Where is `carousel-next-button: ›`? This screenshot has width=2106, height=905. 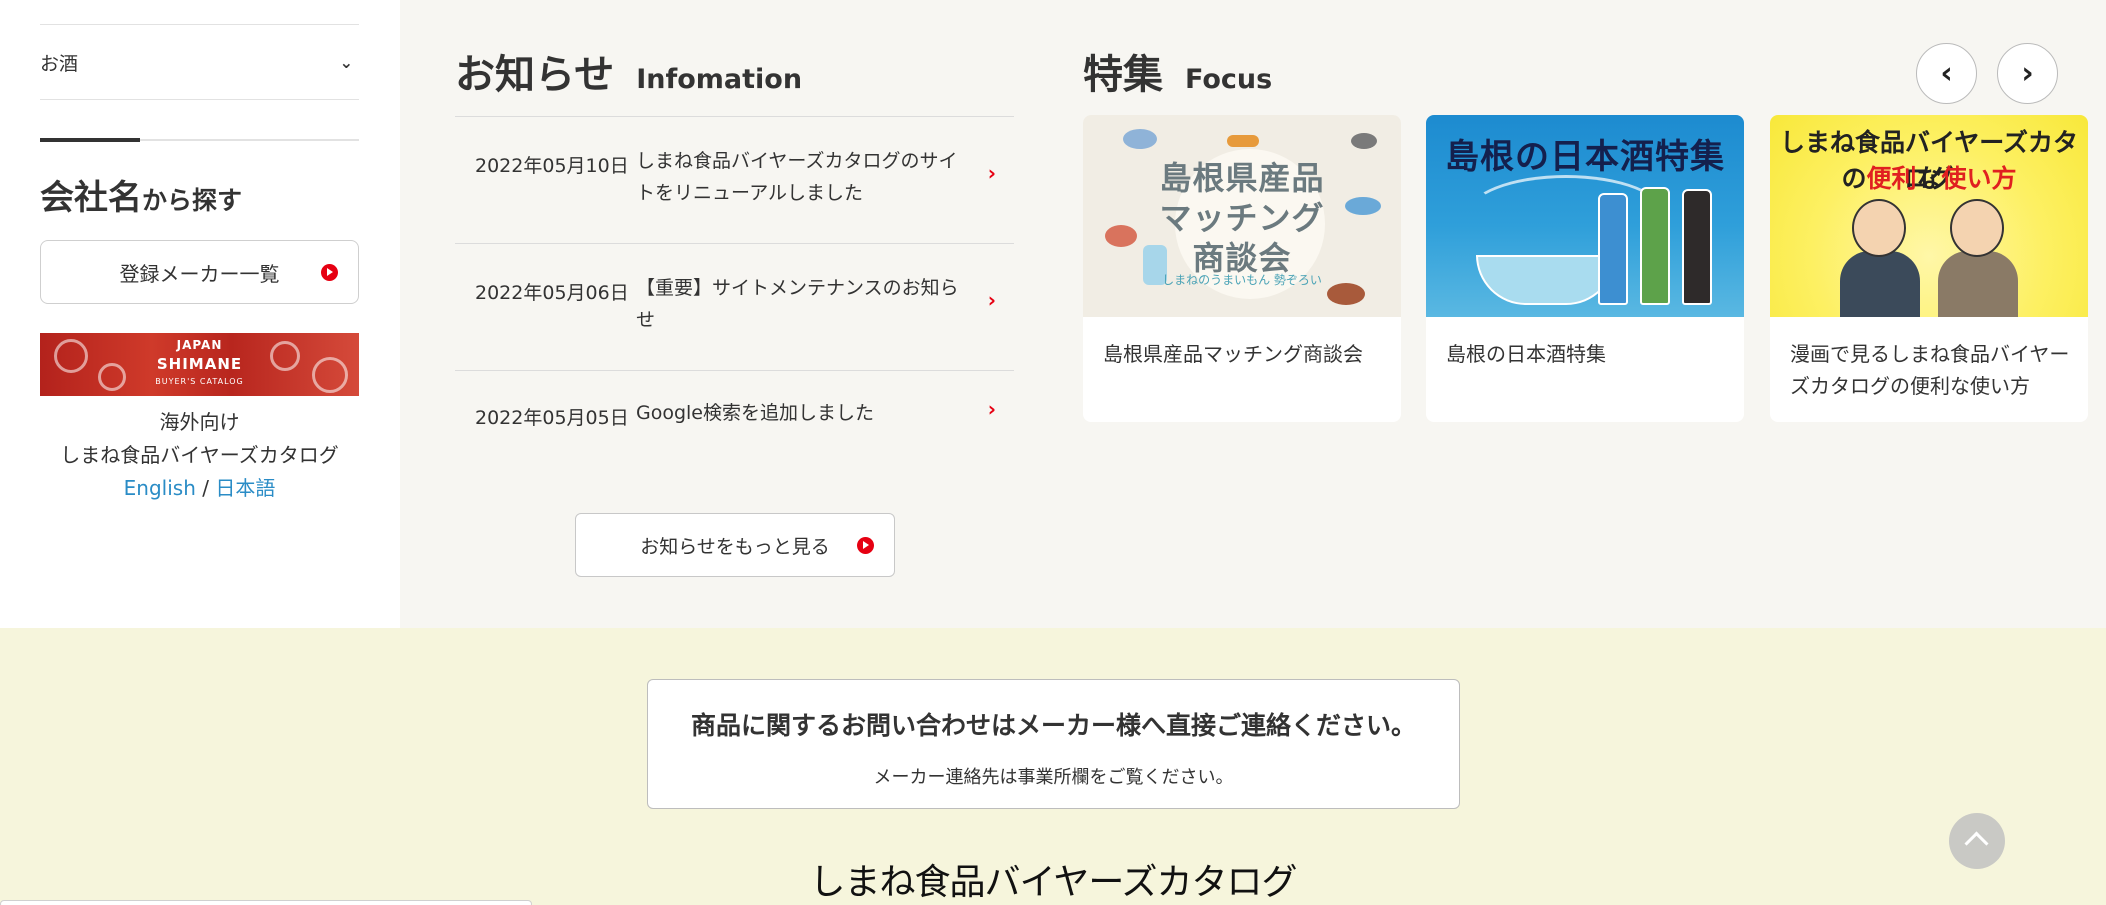
carousel-next-button: › is located at coordinates (2027, 73).